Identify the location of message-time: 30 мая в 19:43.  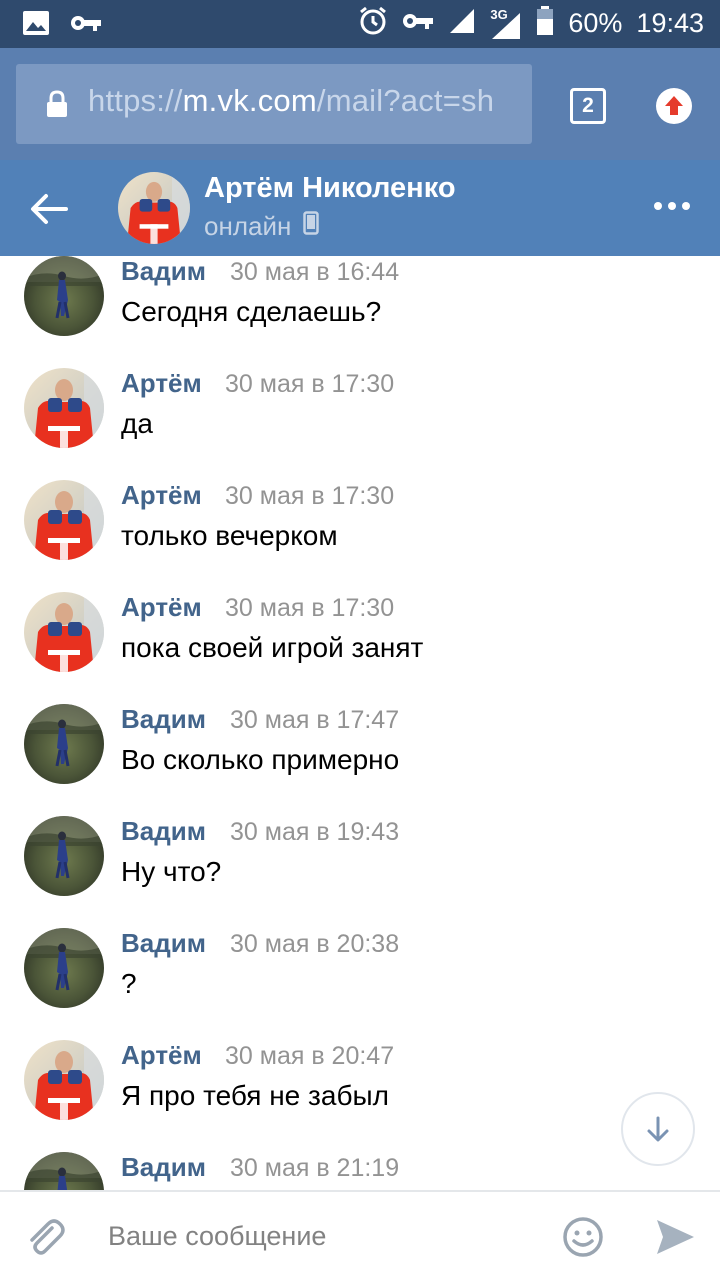
(315, 832).